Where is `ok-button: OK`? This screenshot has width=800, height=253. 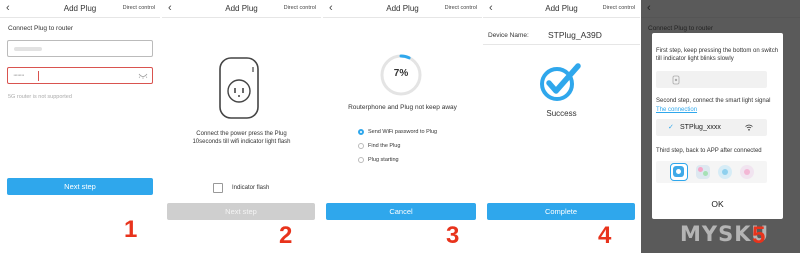 ok-button: OK is located at coordinates (717, 204).